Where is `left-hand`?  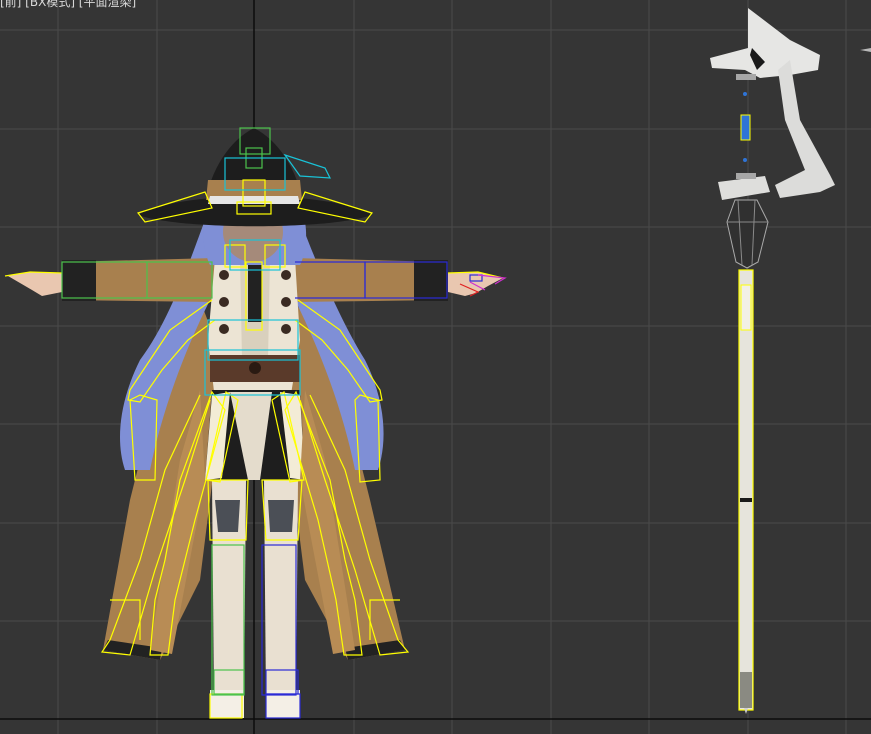 left-hand is located at coordinates (35, 284).